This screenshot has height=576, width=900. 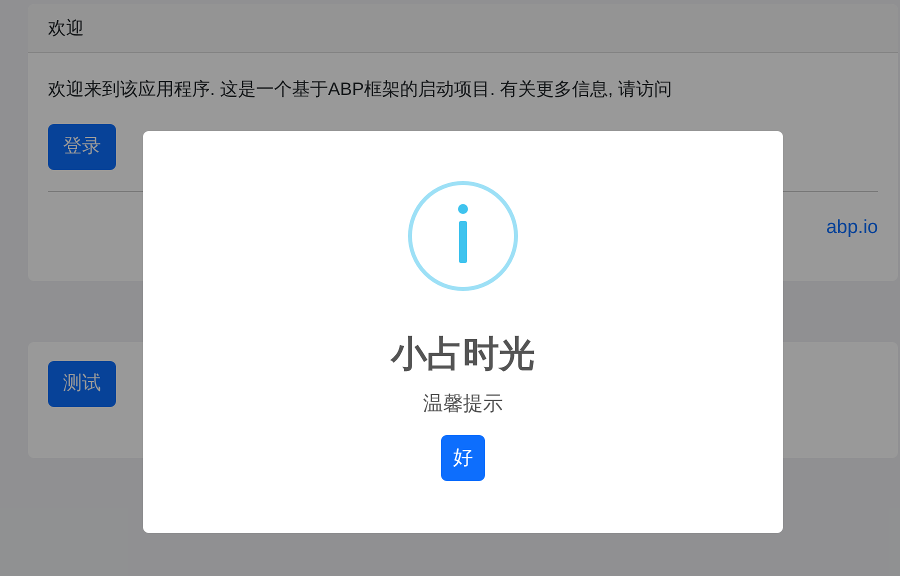 What do you see at coordinates (463, 404) in the screenshot?
I see `dialog-message: 温馨提示` at bounding box center [463, 404].